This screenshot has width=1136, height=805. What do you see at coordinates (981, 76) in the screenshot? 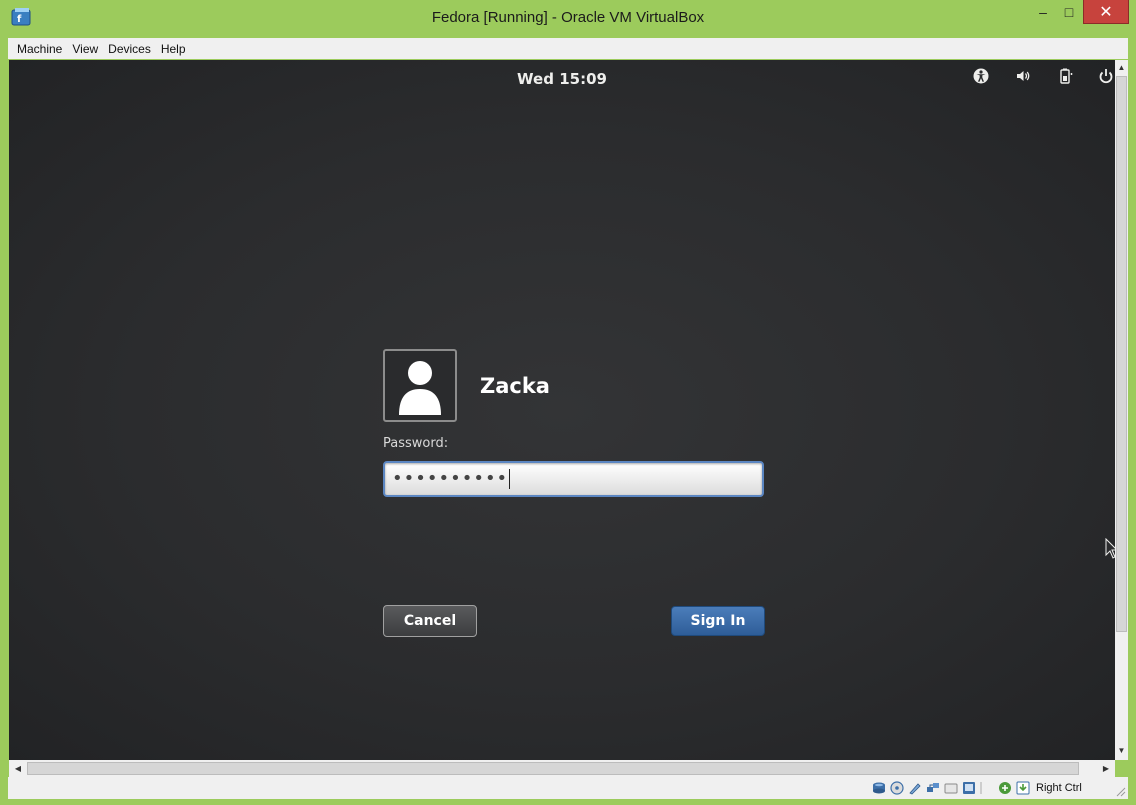
I see `accessibility-icon` at bounding box center [981, 76].